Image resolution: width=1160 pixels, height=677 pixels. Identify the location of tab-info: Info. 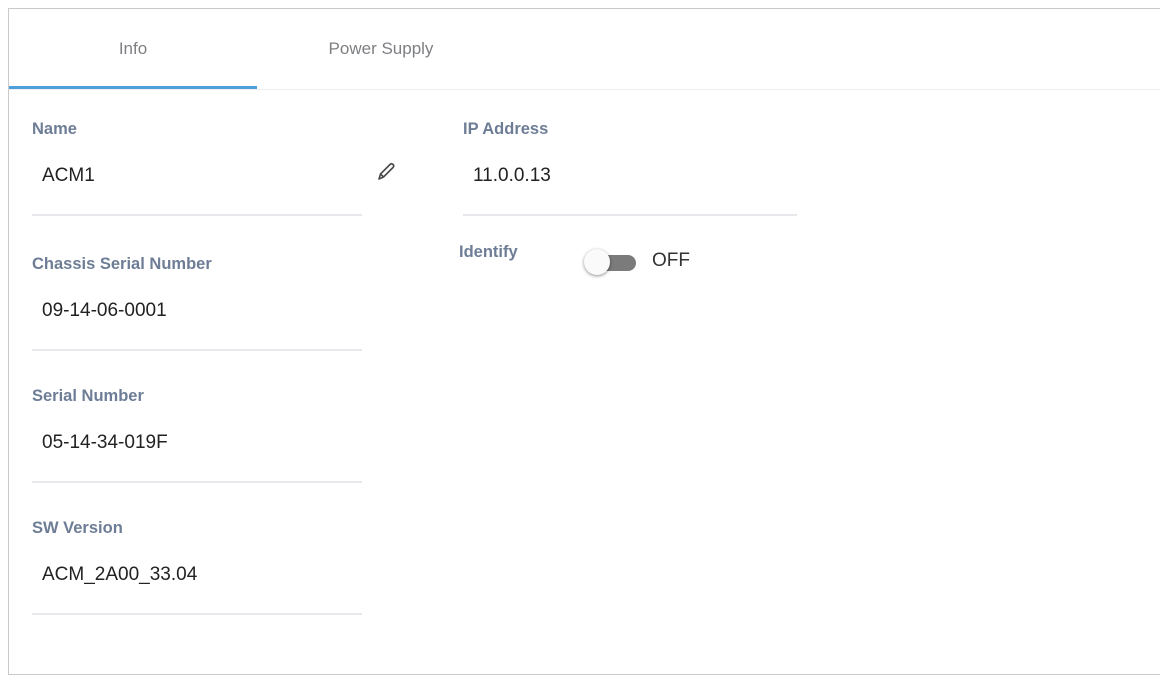
(133, 49).